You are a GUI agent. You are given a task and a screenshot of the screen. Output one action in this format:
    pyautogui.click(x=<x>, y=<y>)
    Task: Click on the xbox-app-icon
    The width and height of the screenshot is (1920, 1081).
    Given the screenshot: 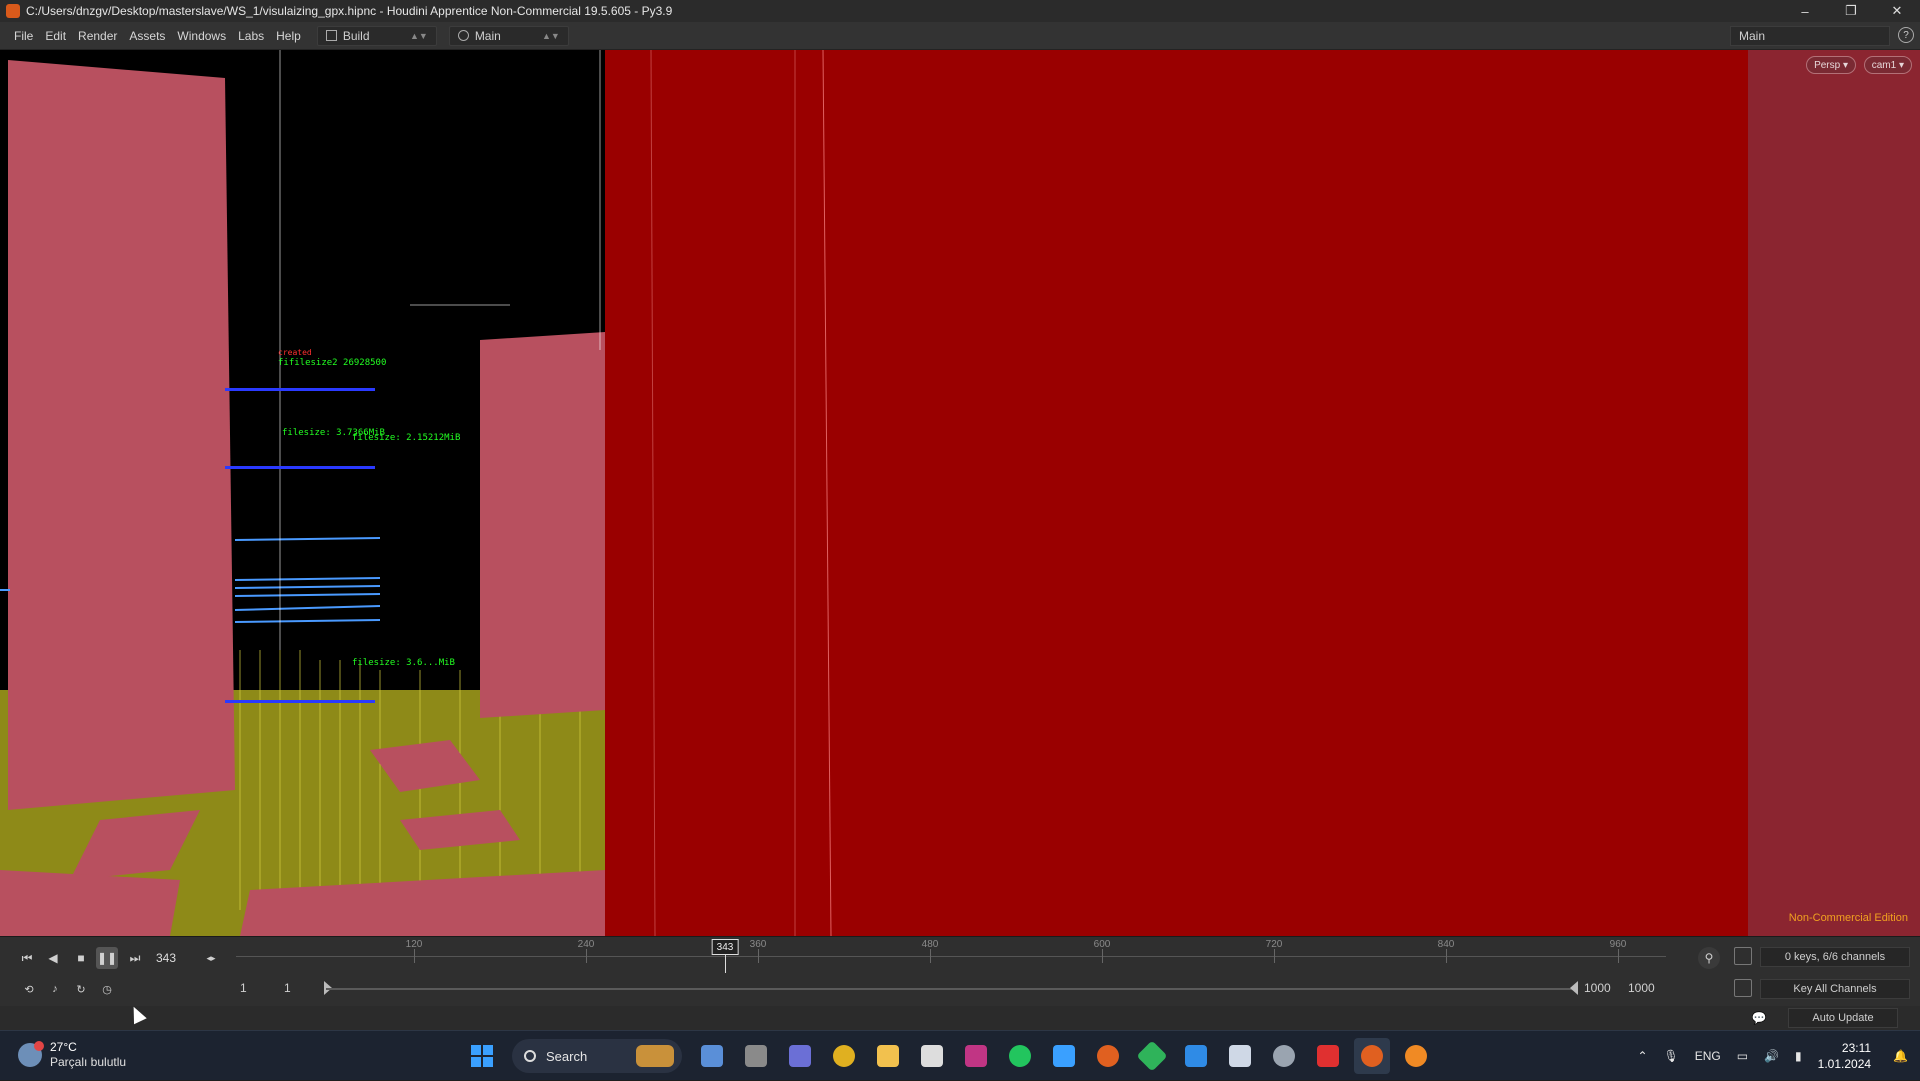 What is the action you would take?
    pyautogui.click(x=1020, y=1056)
    